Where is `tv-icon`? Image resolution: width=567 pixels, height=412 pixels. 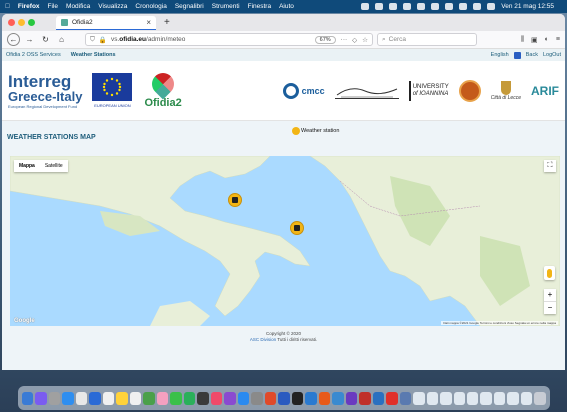
tv-icon is located at coordinates (203, 398).